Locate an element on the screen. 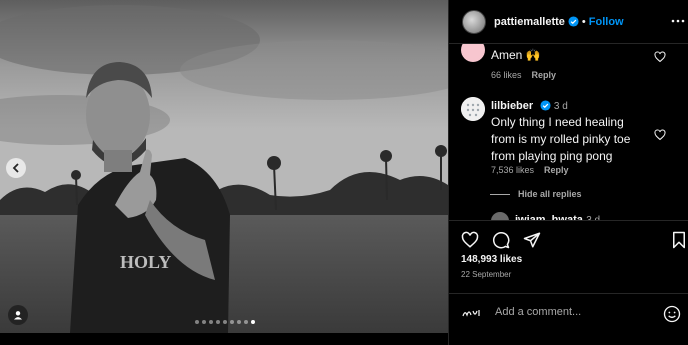 The height and width of the screenshot is (345, 688). author-username: pattiemallette is located at coordinates (529, 22).